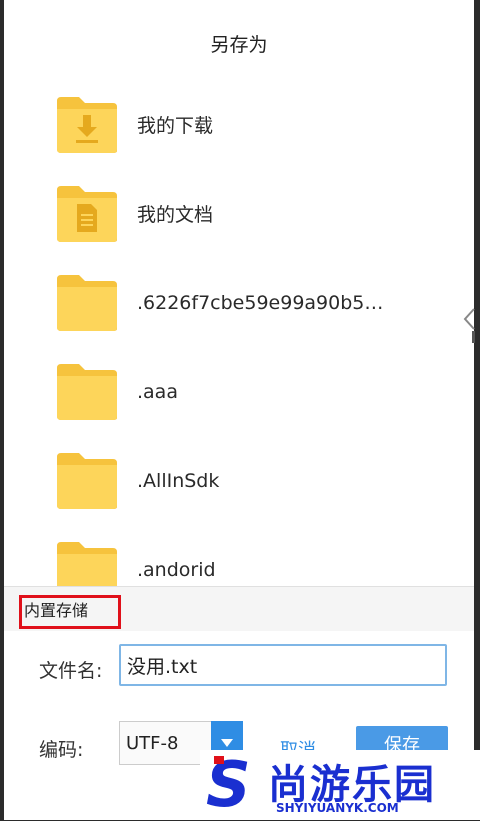 Image resolution: width=480 pixels, height=821 pixels. I want to click on list-item: .andorid, so click(239, 555).